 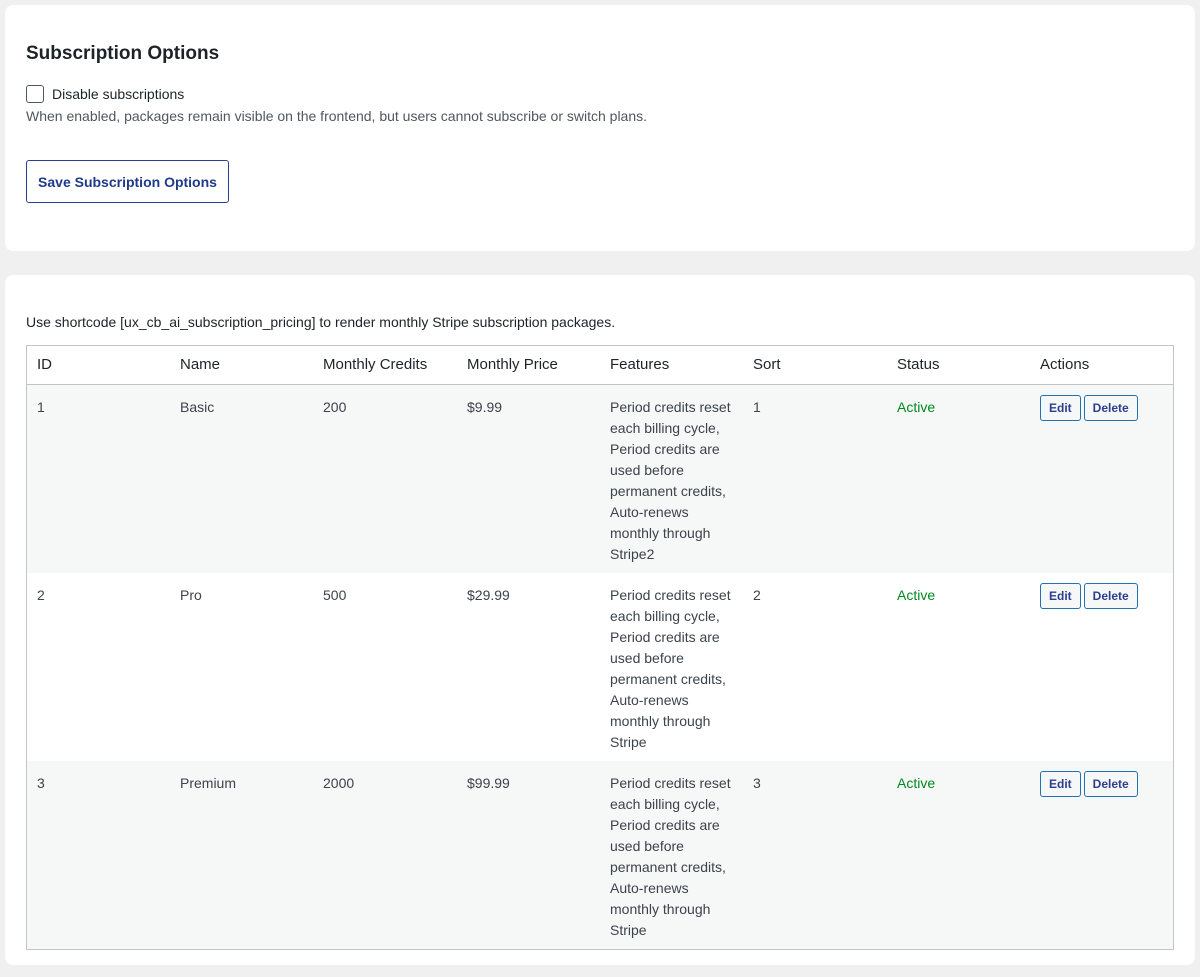 I want to click on column-header-name: Name, so click(x=241, y=365).